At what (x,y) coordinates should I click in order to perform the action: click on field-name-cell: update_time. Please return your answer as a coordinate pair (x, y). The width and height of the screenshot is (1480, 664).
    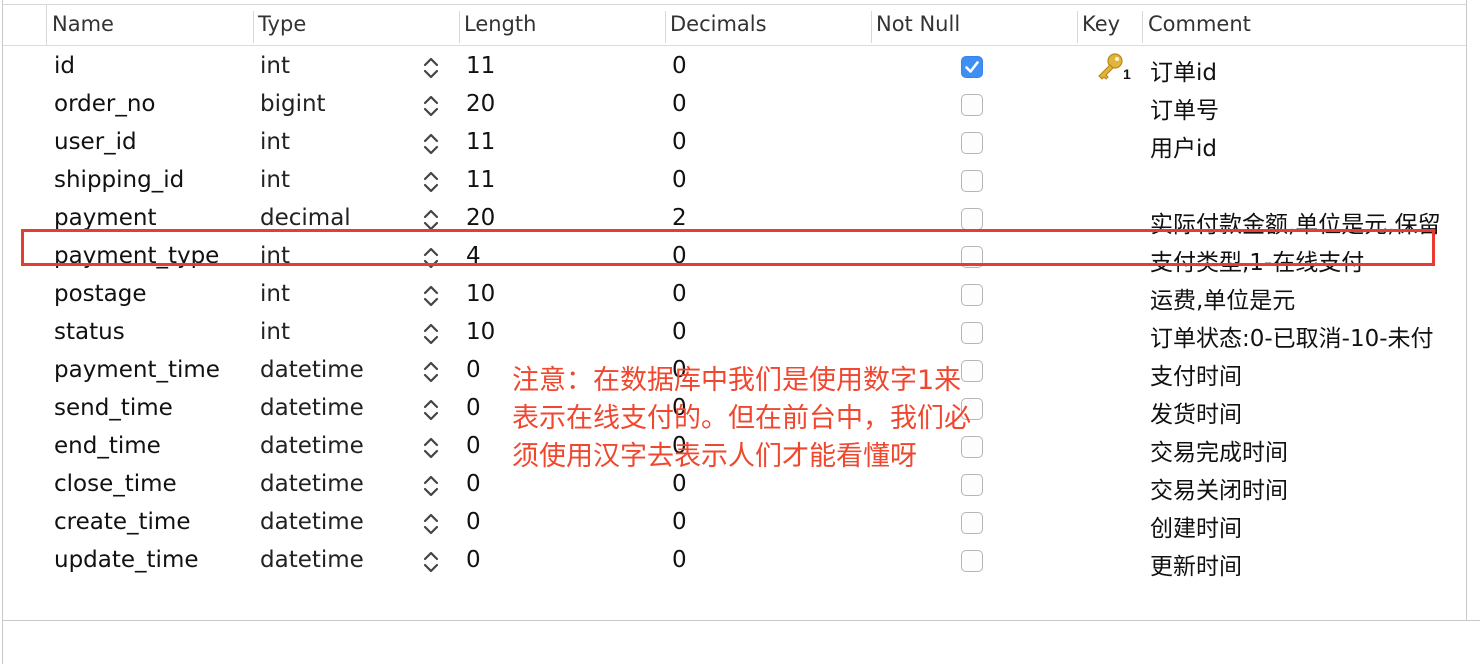
    Looking at the image, I should click on (126, 560).